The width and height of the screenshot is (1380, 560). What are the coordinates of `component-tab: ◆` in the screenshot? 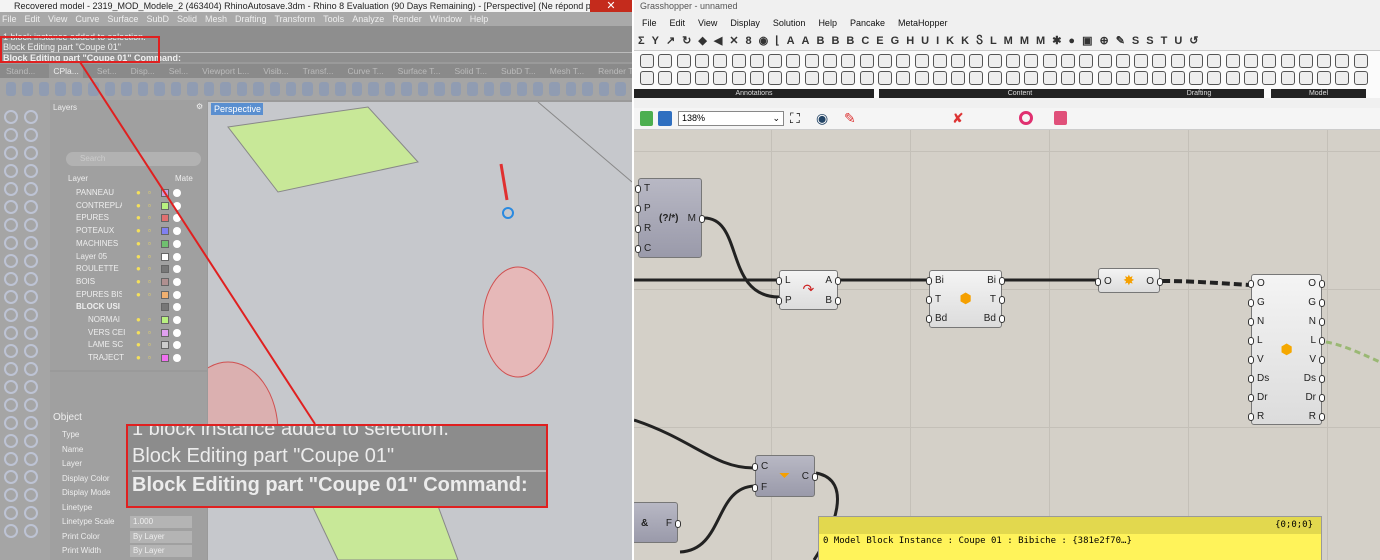 It's located at (702, 41).